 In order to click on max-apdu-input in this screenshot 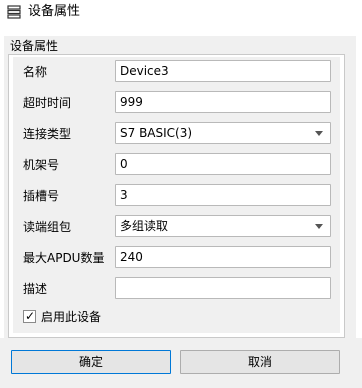, I will do `click(223, 257)`.